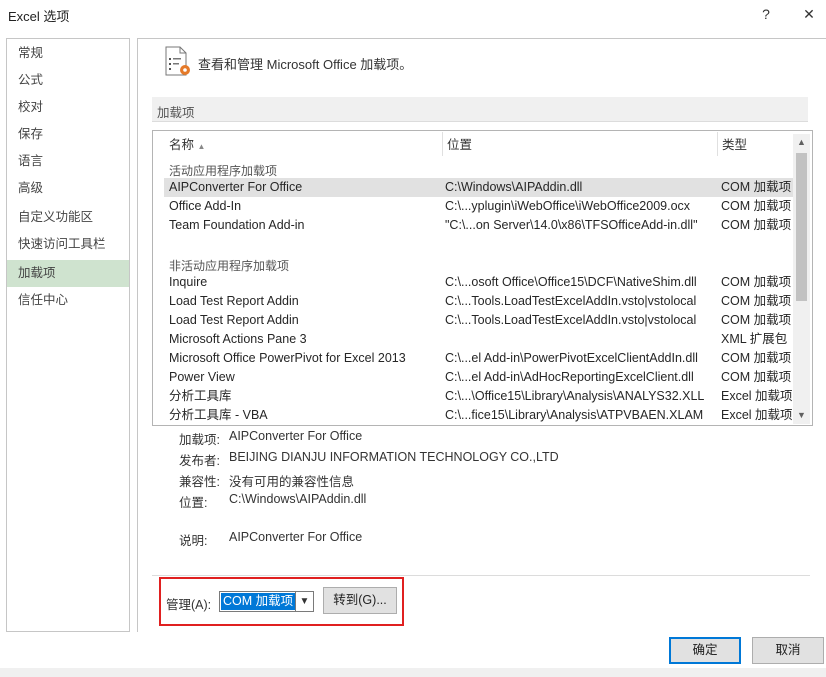  What do you see at coordinates (581, 339) in the screenshot?
I see `cell-location` at bounding box center [581, 339].